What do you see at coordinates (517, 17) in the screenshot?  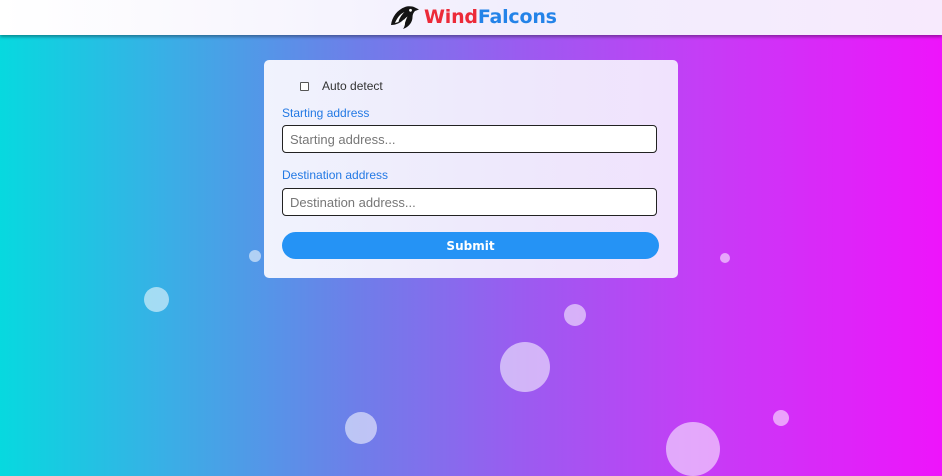 I see `brand-name-falcons: Falcons` at bounding box center [517, 17].